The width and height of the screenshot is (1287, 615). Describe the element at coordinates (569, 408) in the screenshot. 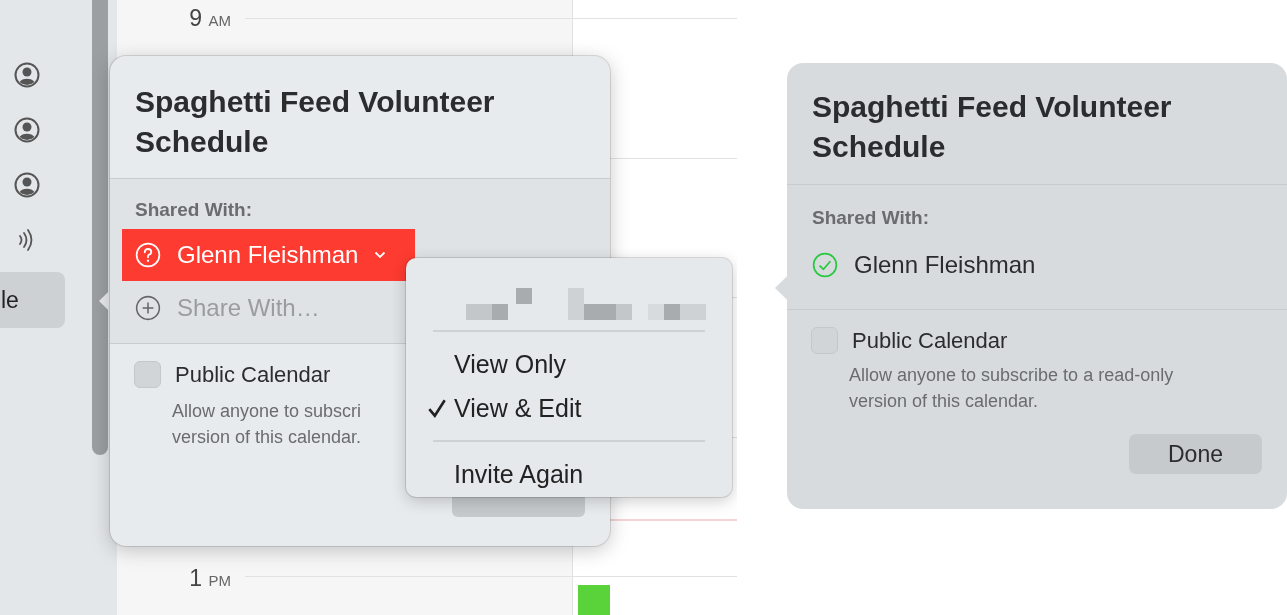

I see `menu-item: View & Edit` at that location.